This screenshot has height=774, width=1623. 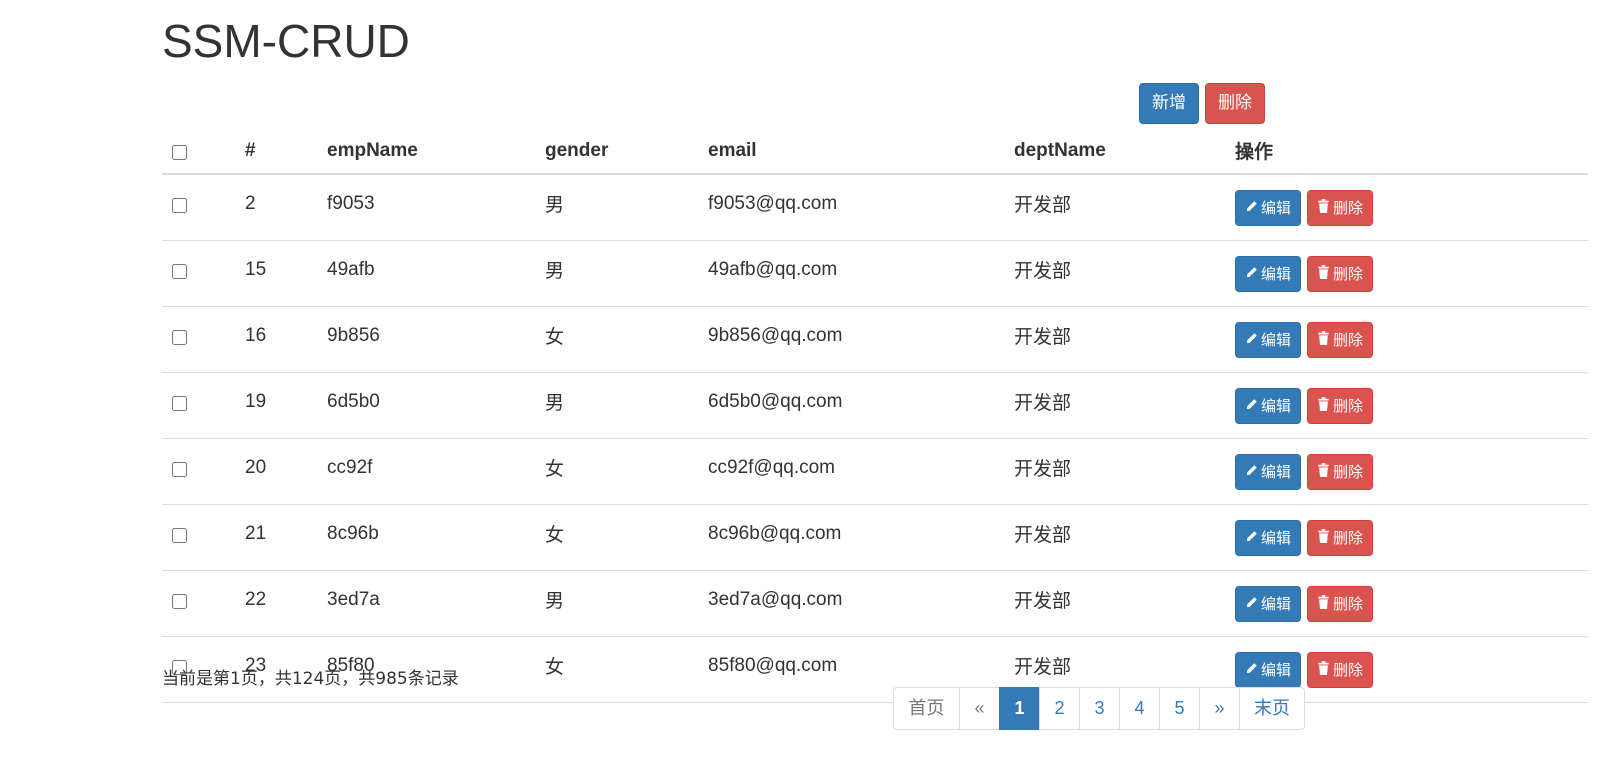 What do you see at coordinates (278, 603) in the screenshot?
I see `cell-id: 22` at bounding box center [278, 603].